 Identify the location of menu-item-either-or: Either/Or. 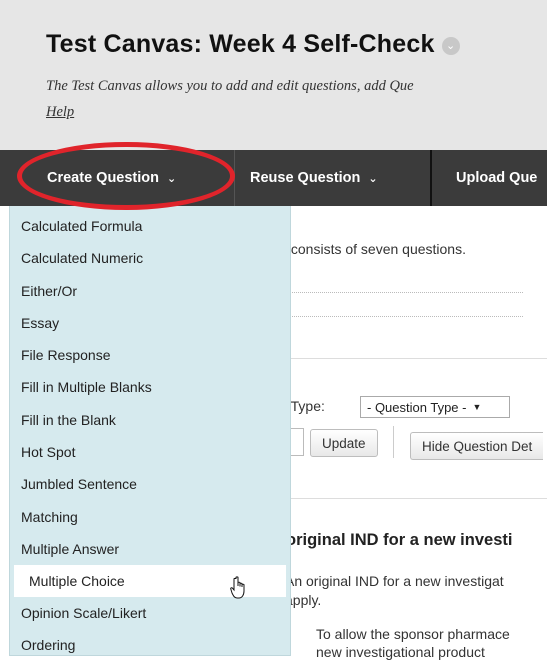
(150, 291).